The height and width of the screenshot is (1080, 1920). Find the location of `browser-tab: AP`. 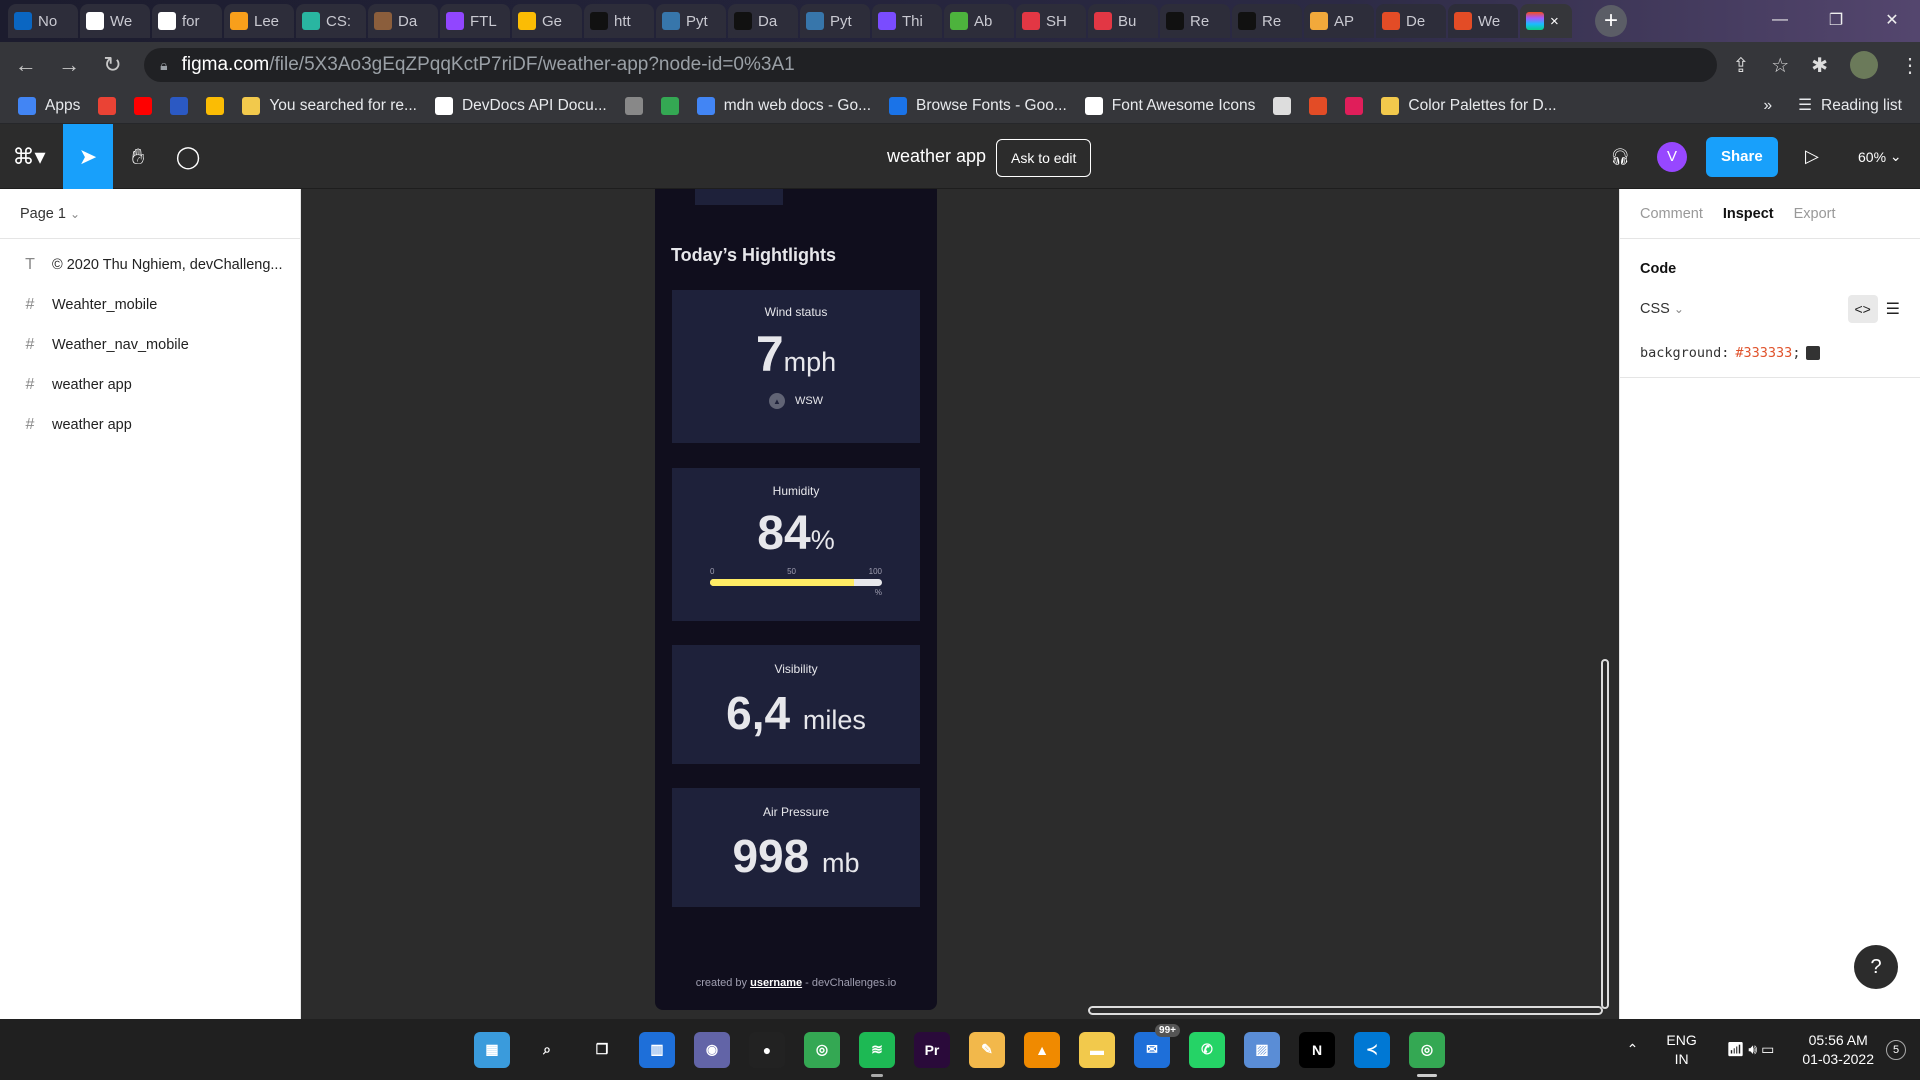

browser-tab: AP is located at coordinates (1339, 21).